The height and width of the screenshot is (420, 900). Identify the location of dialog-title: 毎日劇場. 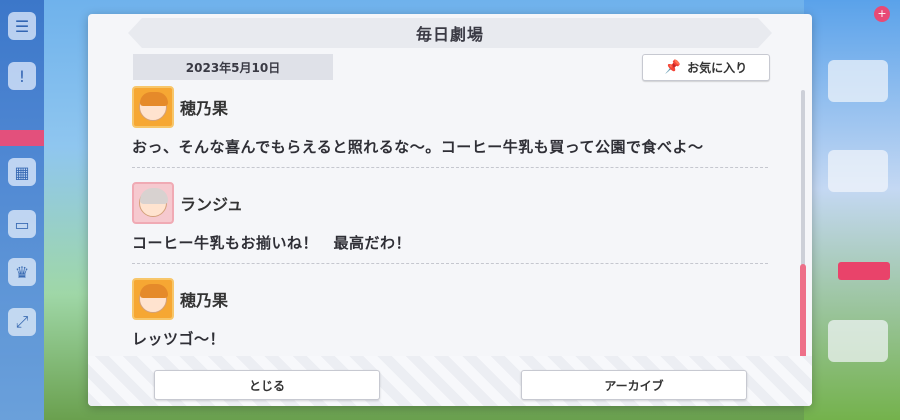
(449, 34).